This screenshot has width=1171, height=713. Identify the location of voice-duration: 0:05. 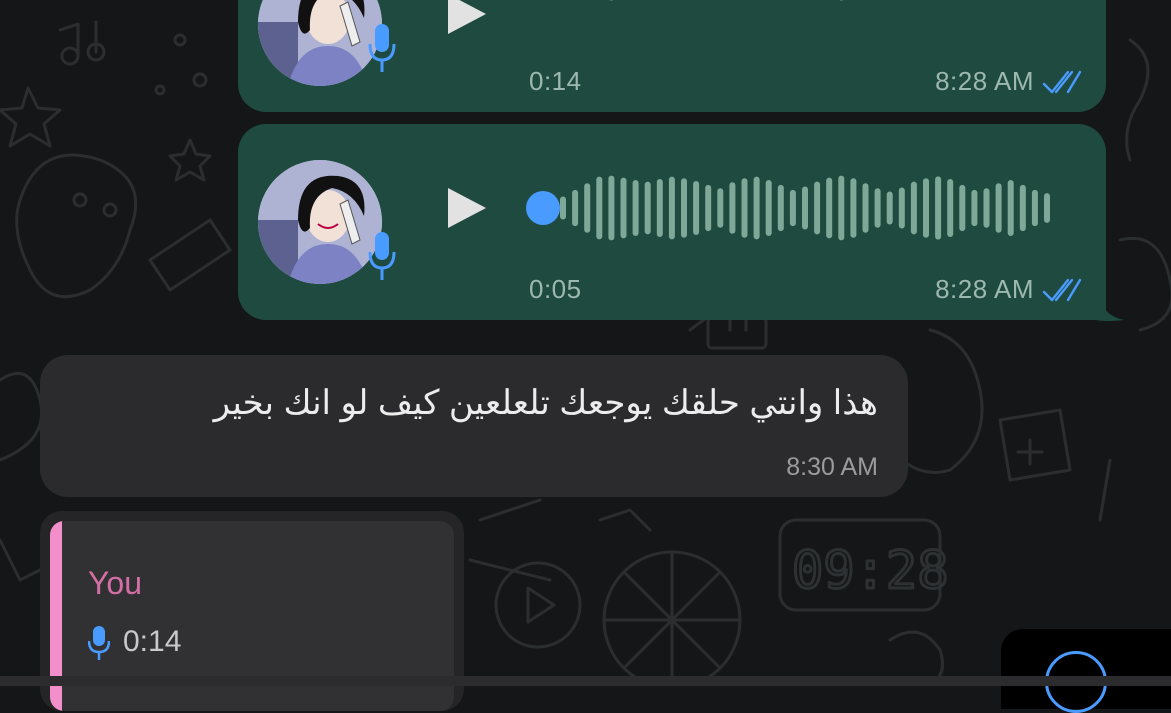
(555, 289).